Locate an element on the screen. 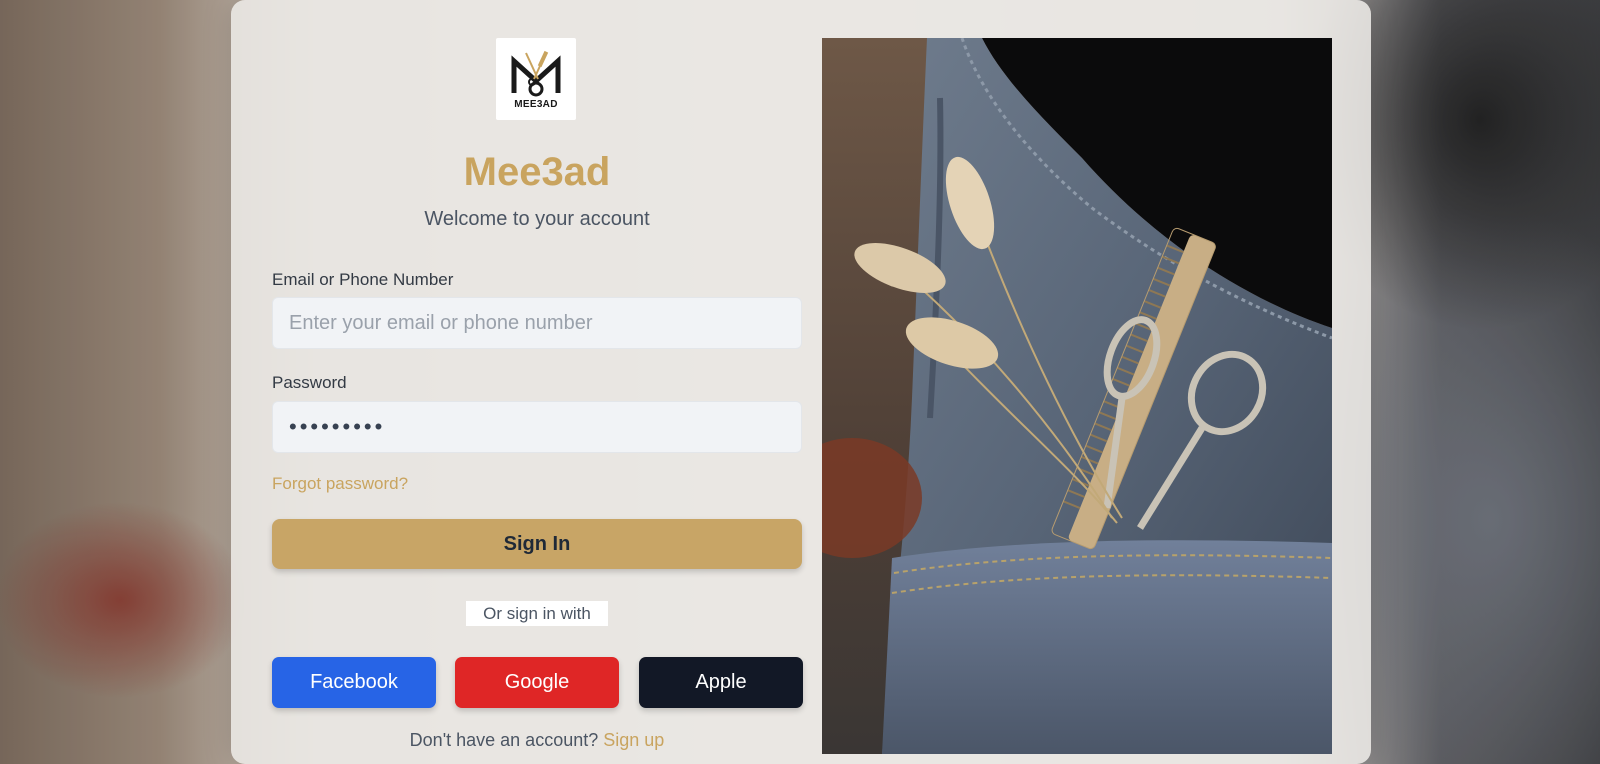 The height and width of the screenshot is (764, 1600). logo-wordmark: MEE3AD is located at coordinates (536, 104).